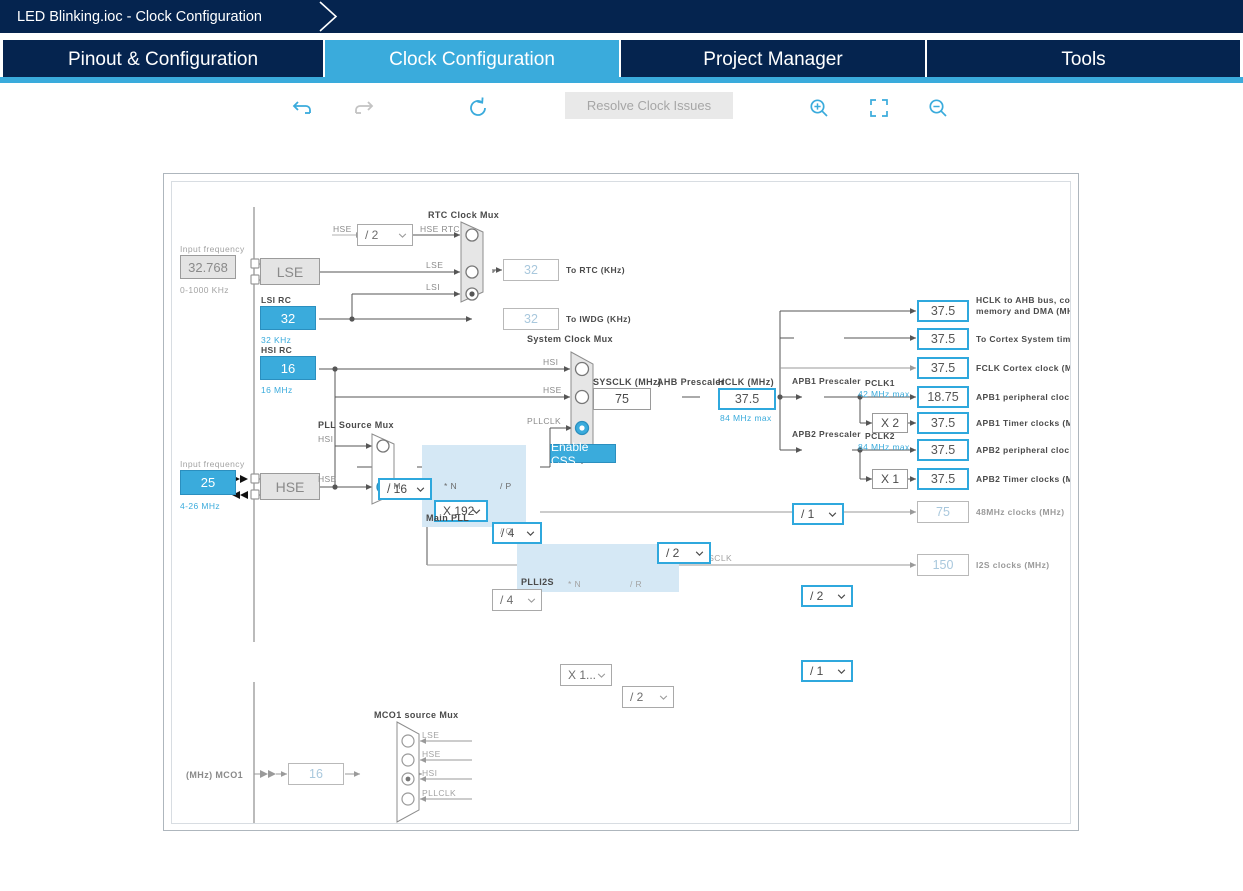 This screenshot has height=891, width=1243. I want to click on mco1-source-mux-title: MCO1 source Mux, so click(416, 715).